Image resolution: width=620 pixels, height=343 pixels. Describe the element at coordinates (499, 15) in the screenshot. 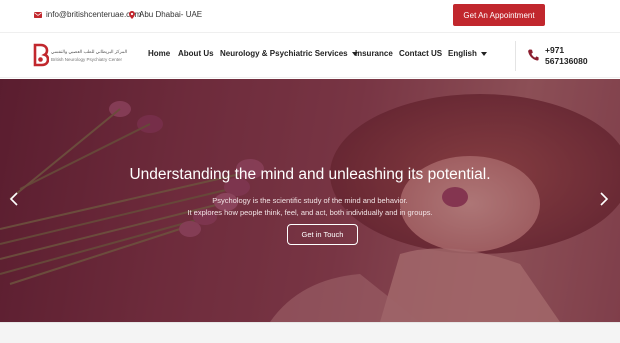

I see `get-appointment-button: Get An Appointment` at that location.